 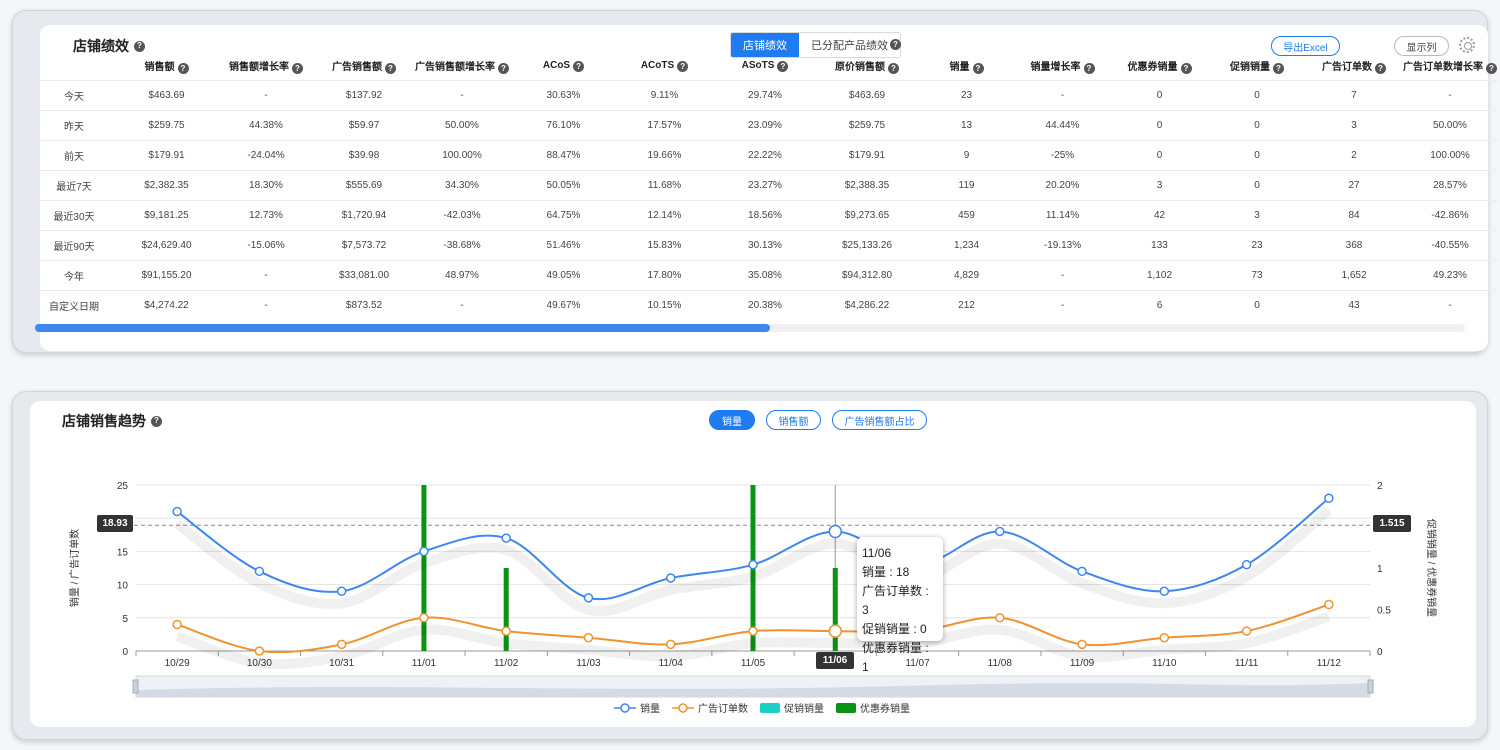 What do you see at coordinates (1431, 568) in the screenshot?
I see `y2-axis-label: 促销销量 / 优惠券销量` at bounding box center [1431, 568].